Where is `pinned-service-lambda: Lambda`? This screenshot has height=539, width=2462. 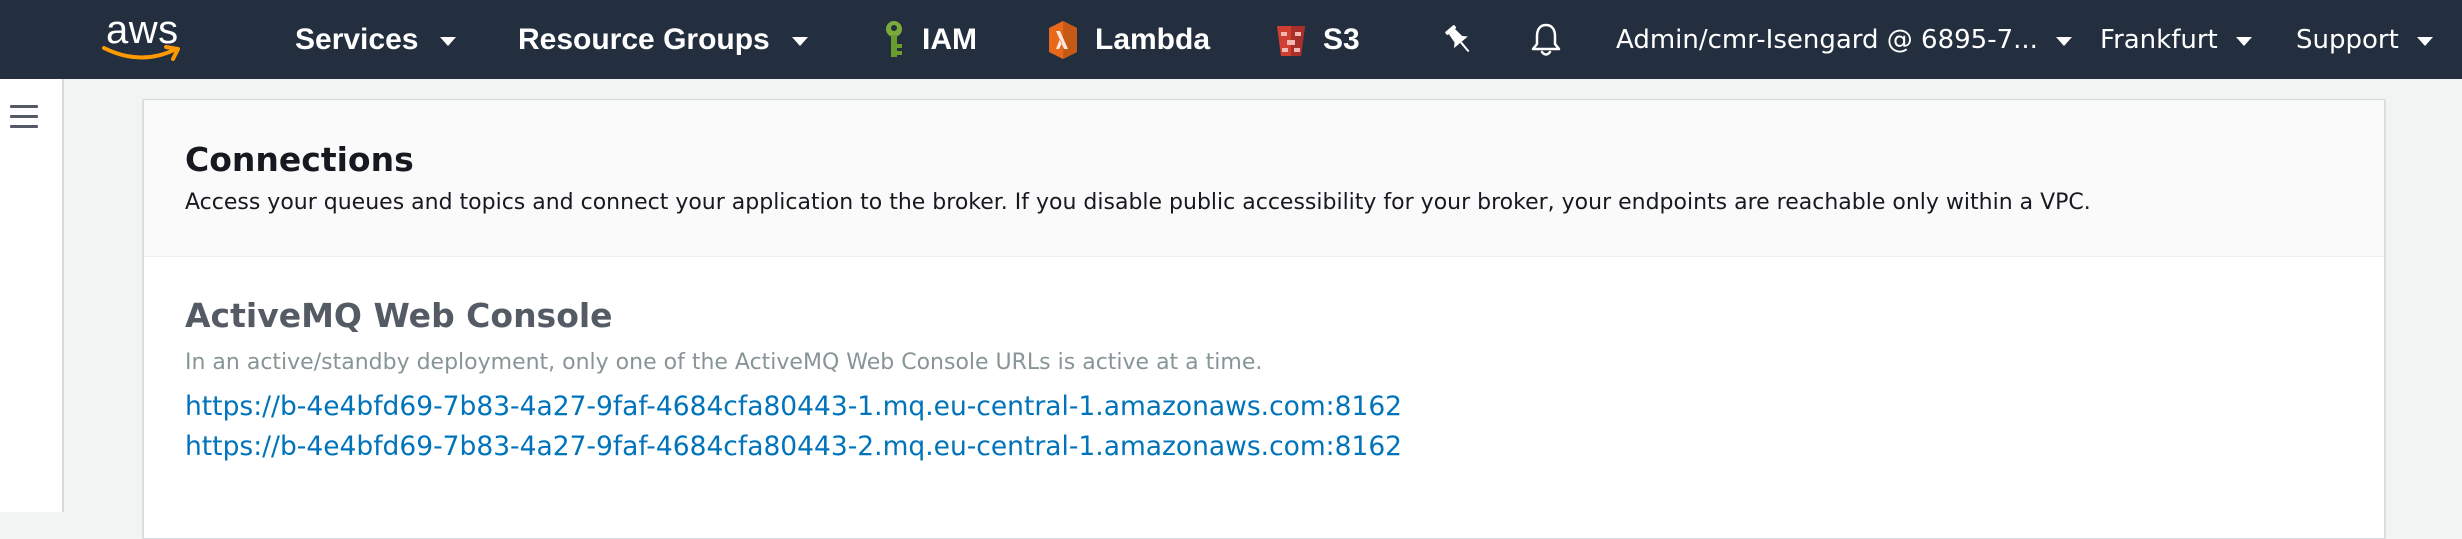 pinned-service-lambda: Lambda is located at coordinates (1128, 39).